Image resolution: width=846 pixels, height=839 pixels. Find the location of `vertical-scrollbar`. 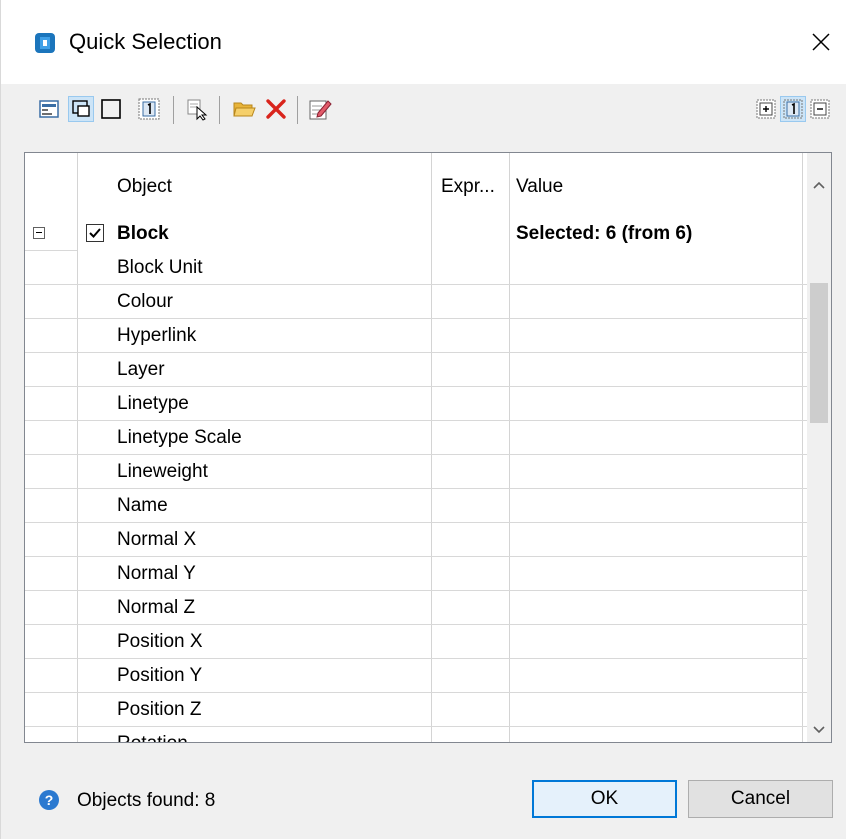

vertical-scrollbar is located at coordinates (819, 447).